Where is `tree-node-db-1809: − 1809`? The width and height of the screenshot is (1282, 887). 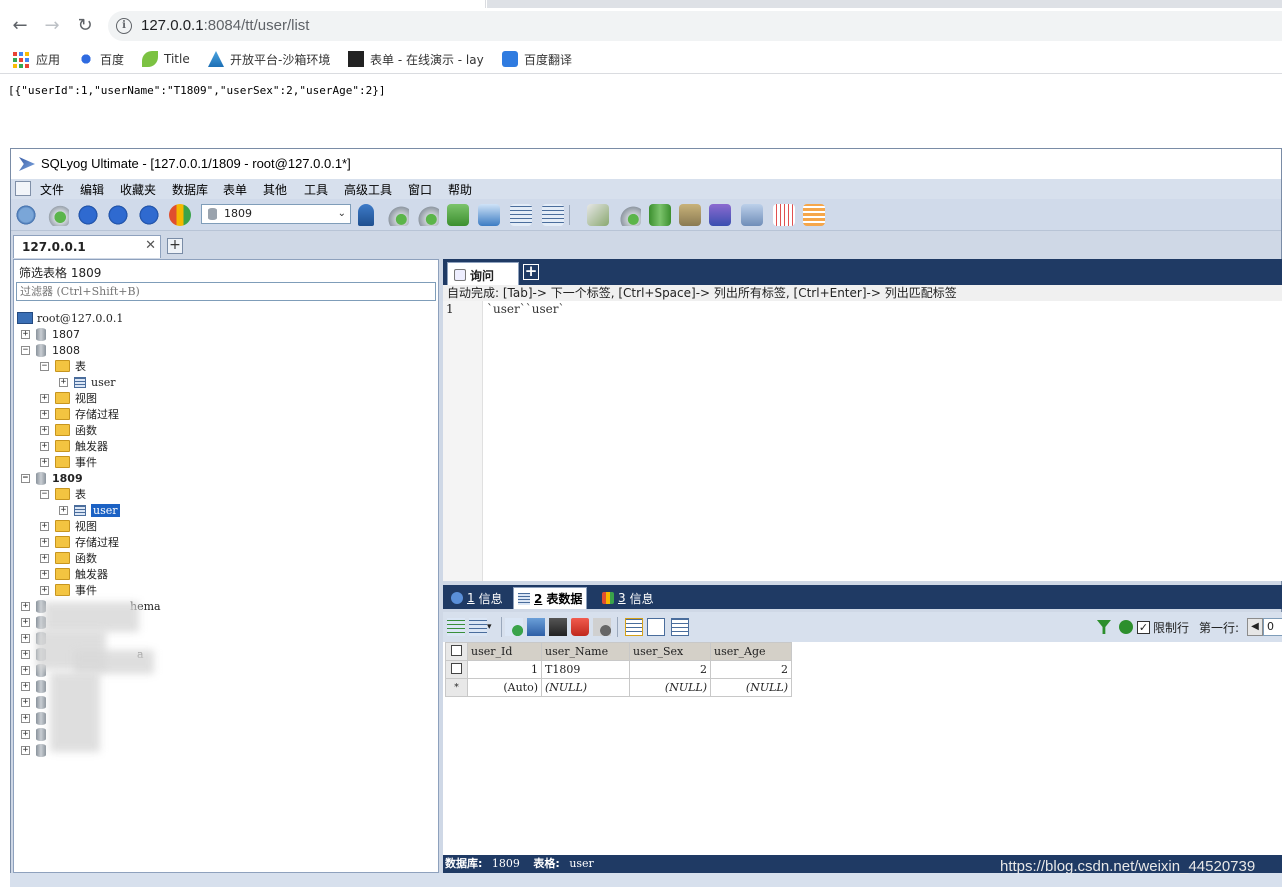 tree-node-db-1809: − 1809 is located at coordinates (52, 478).